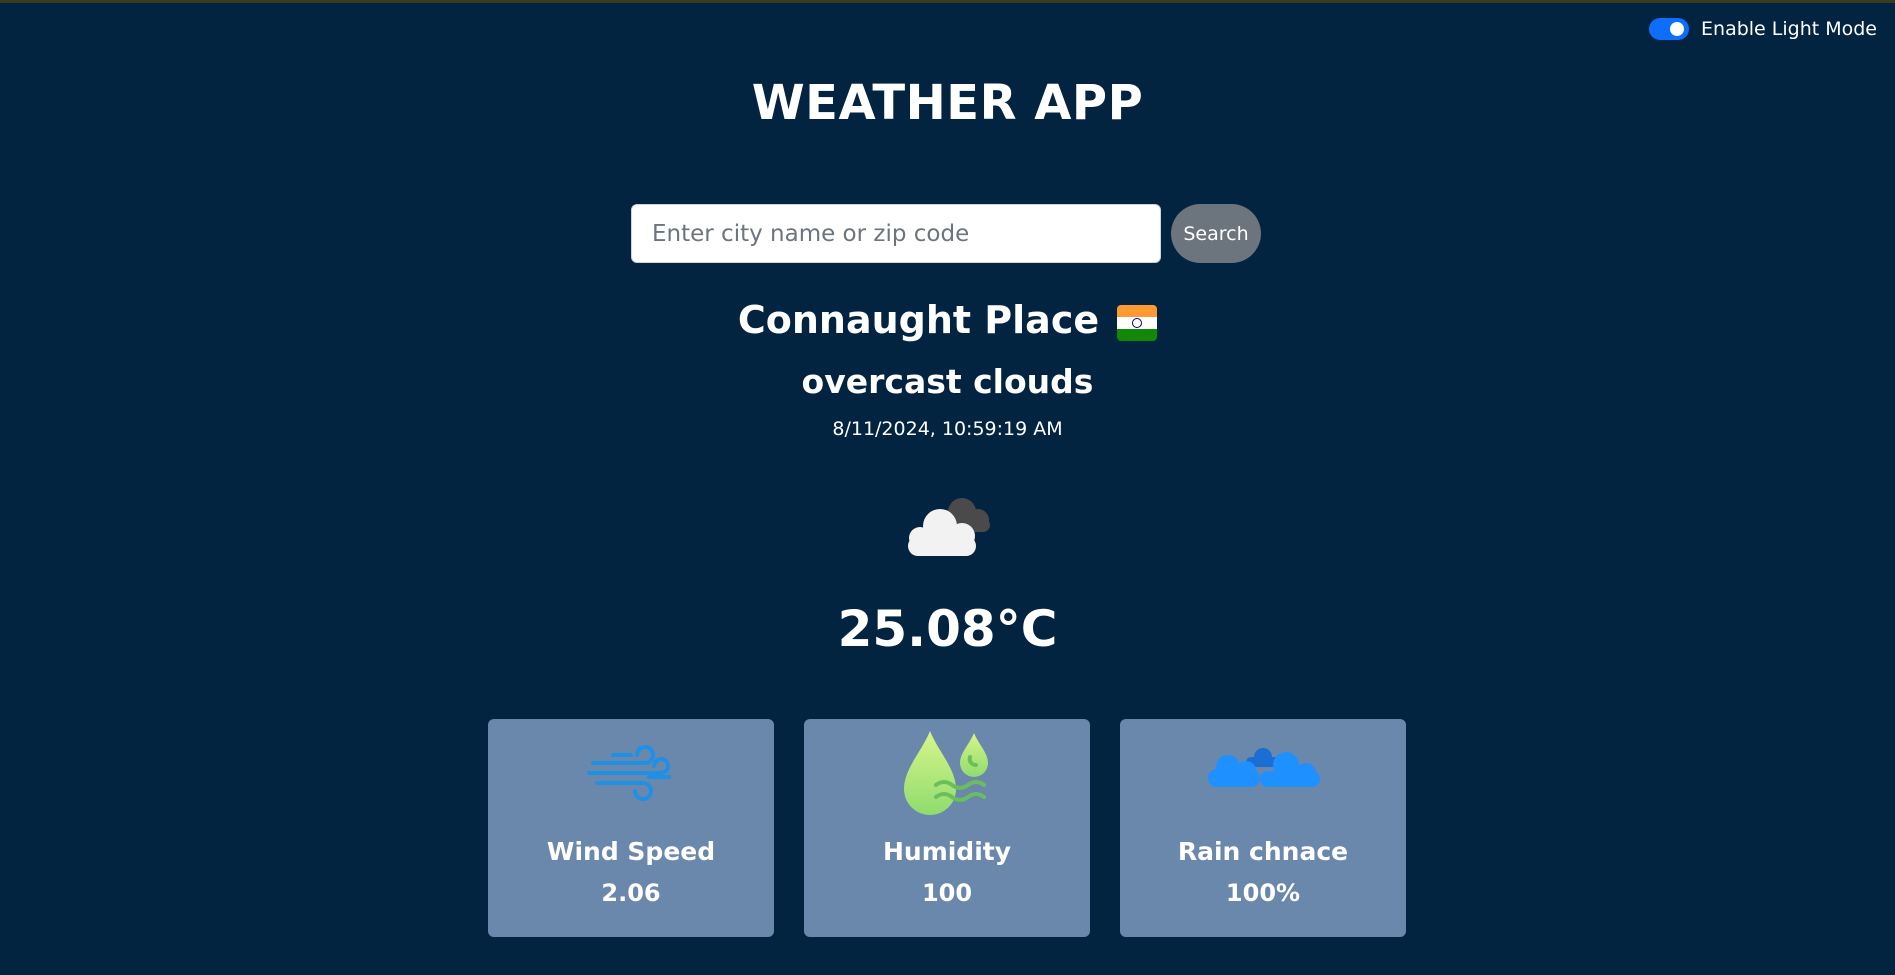 The image size is (1895, 975). What do you see at coordinates (947, 381) in the screenshot?
I see `weather-description: overcast clouds` at bounding box center [947, 381].